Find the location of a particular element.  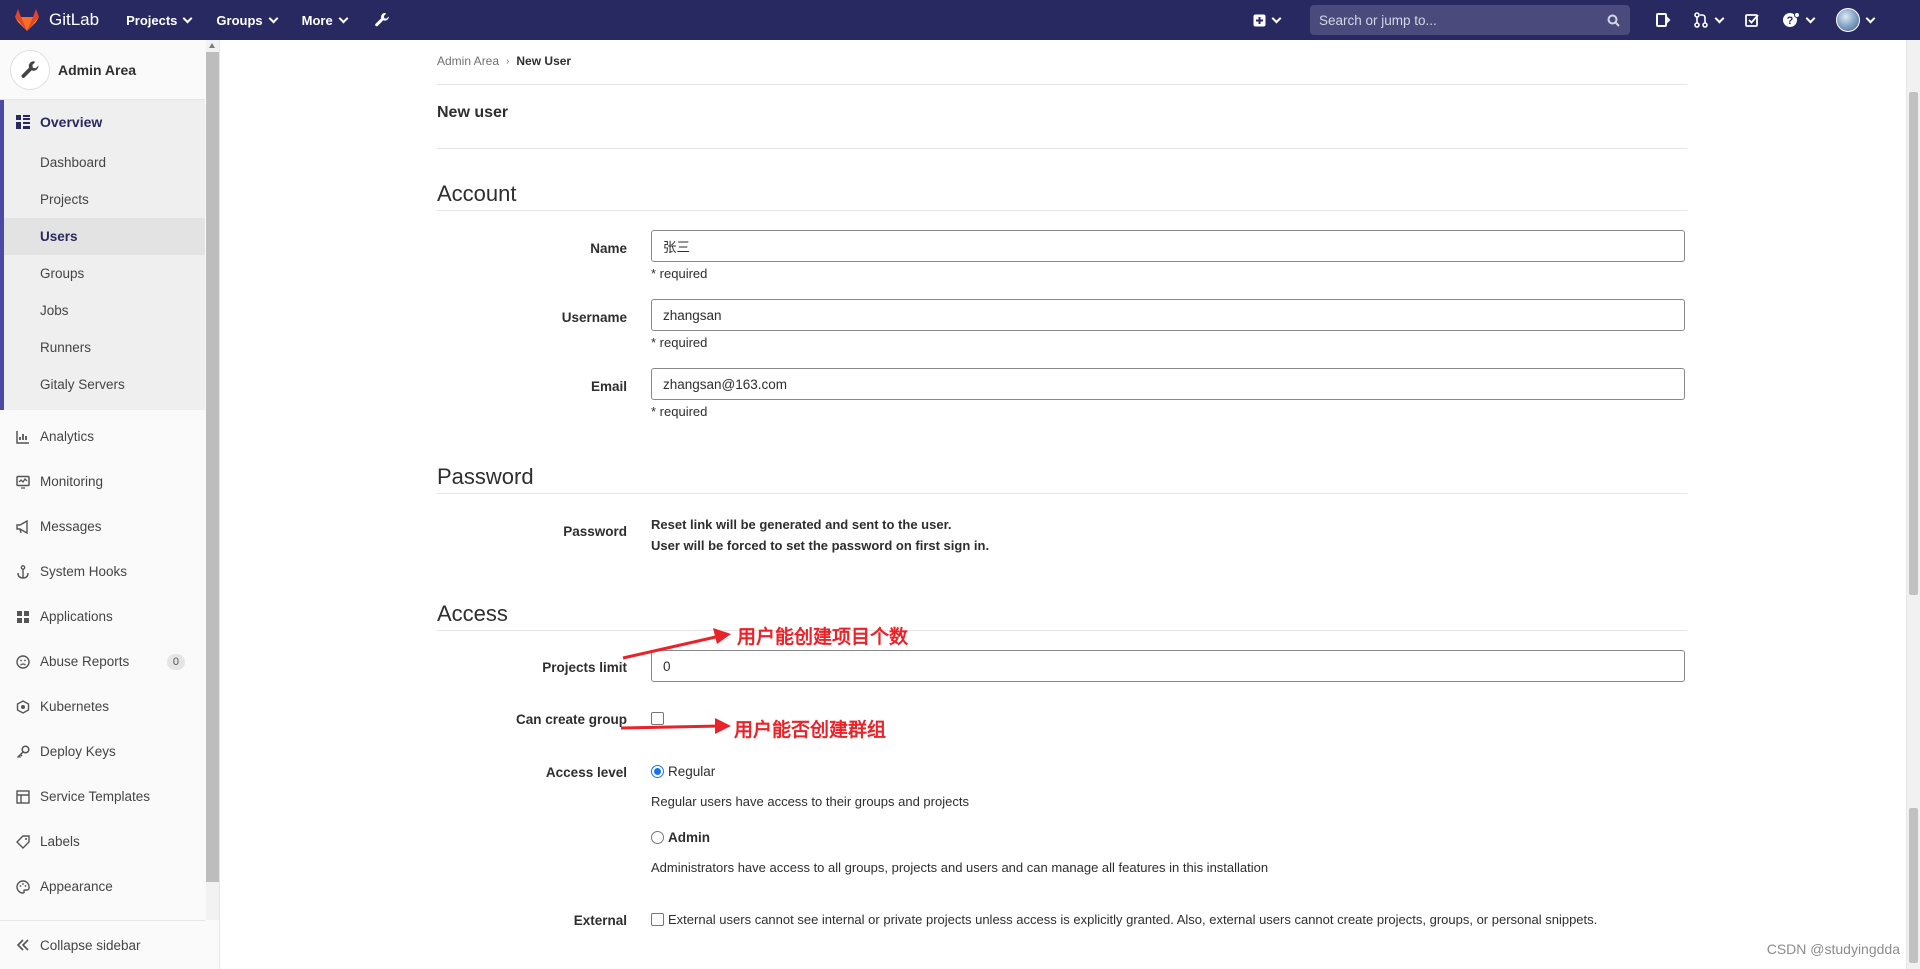

issues-icon is located at coordinates (1663, 20).